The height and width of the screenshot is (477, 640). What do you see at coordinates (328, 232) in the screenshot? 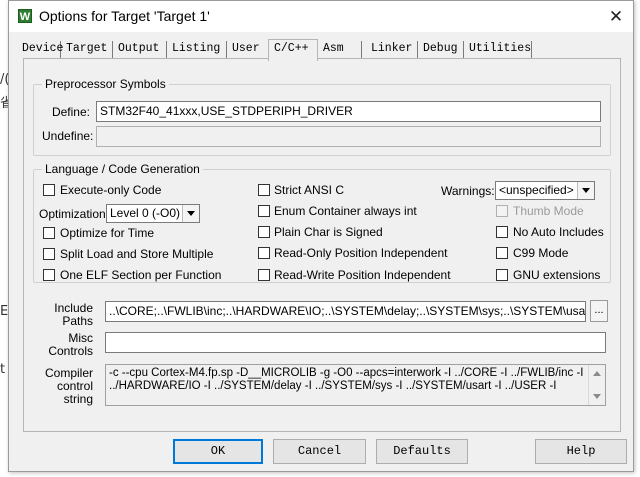
I see `plain-char-label: Plain Char is Signed` at bounding box center [328, 232].